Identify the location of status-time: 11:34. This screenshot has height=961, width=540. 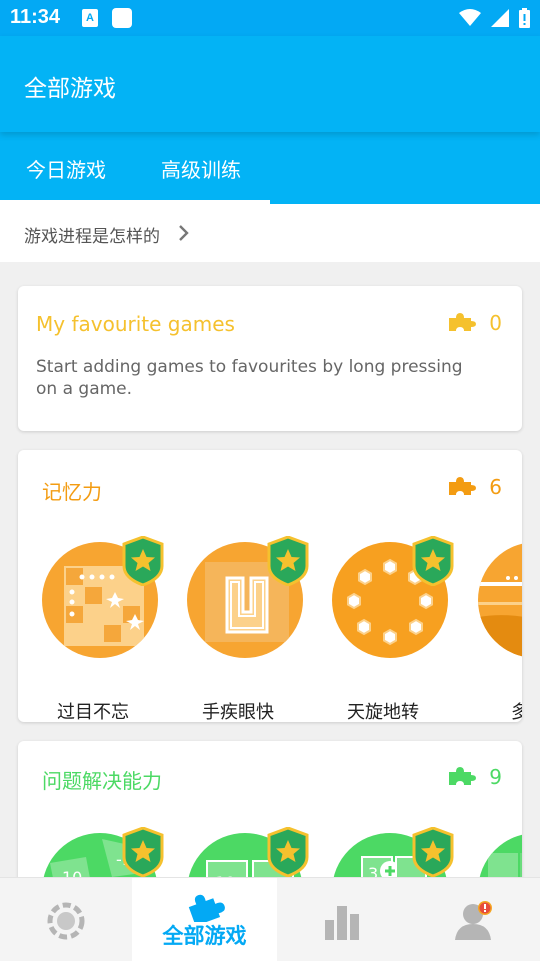
(35, 17).